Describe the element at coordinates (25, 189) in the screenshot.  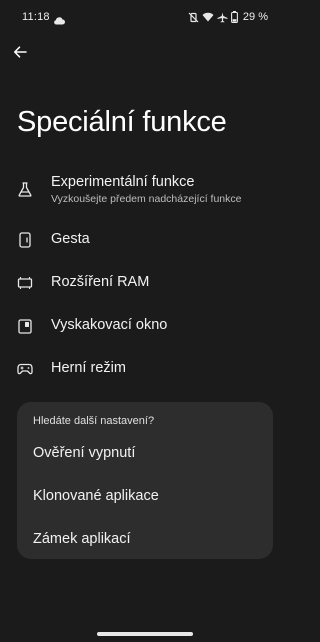
I see `flask-icon` at that location.